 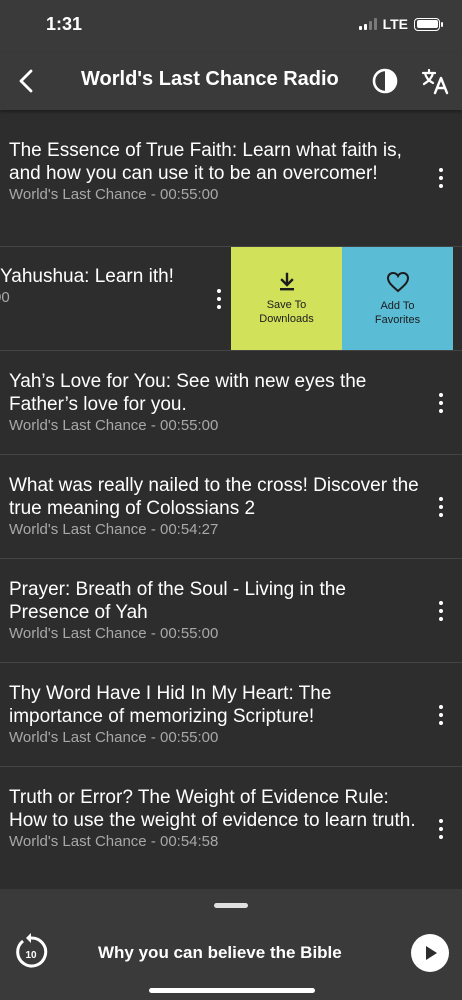 I want to click on app-header: World's Last Chance Radio, so click(x=231, y=81).